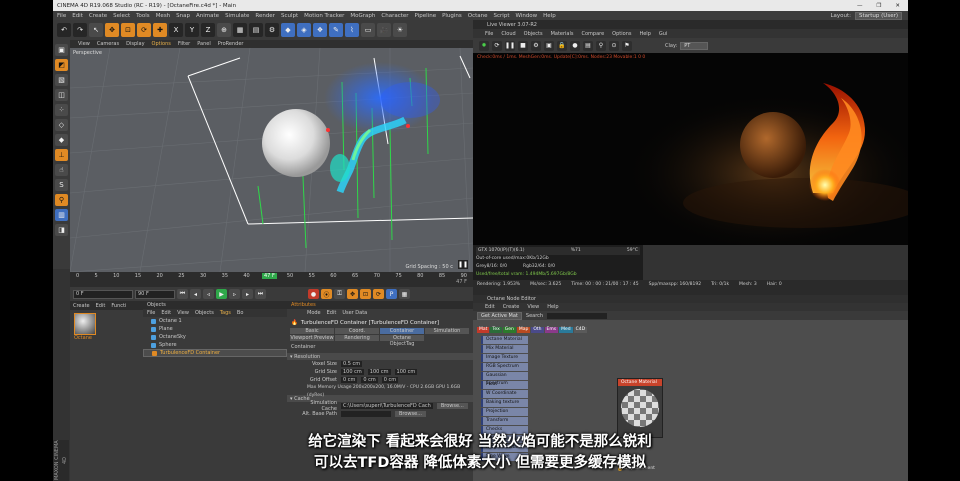 This screenshot has height=481, width=960. I want to click on grid-offset-y: 0 cm, so click(369, 380).